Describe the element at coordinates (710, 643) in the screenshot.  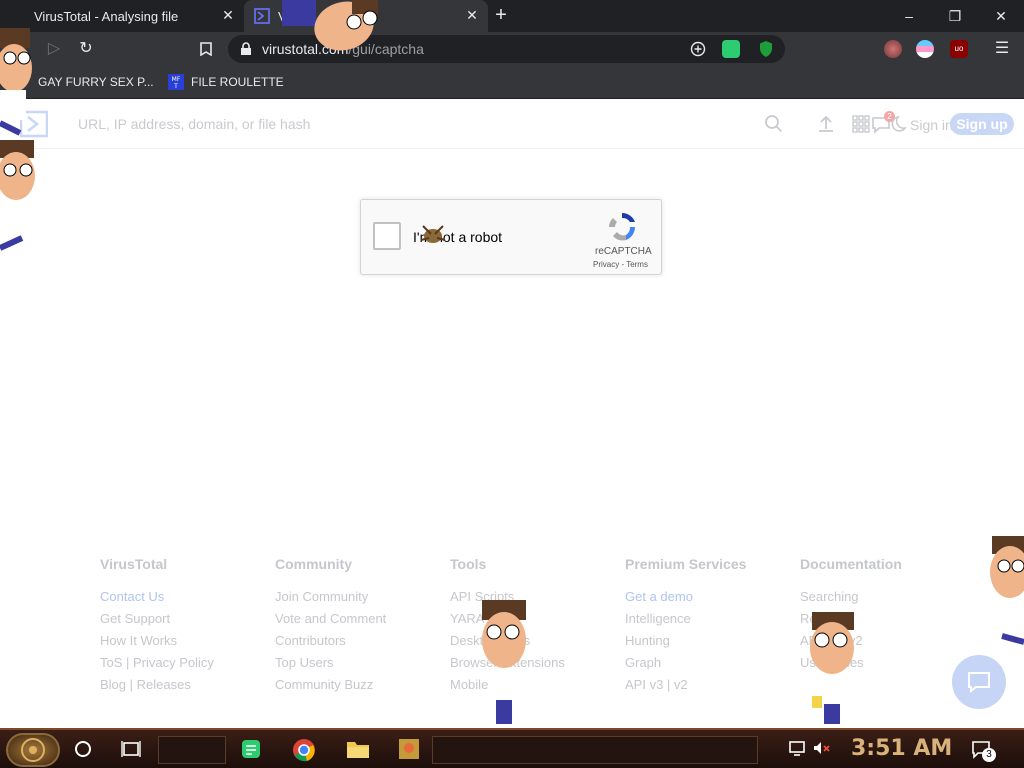
I see `footer-link-hunting: Hunting` at that location.